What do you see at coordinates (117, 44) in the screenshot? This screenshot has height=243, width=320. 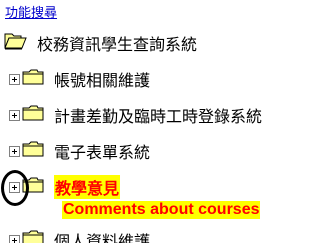 I see `tree-root-label: 校務資訊學生查詢系統` at bounding box center [117, 44].